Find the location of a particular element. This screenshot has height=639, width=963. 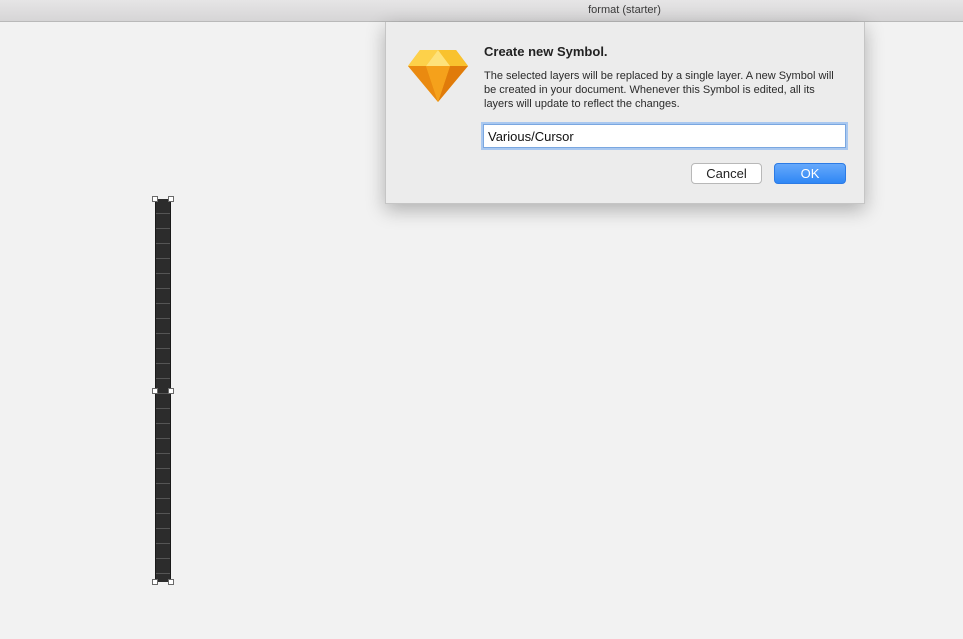

resize-handle-middle-right is located at coordinates (171, 391).